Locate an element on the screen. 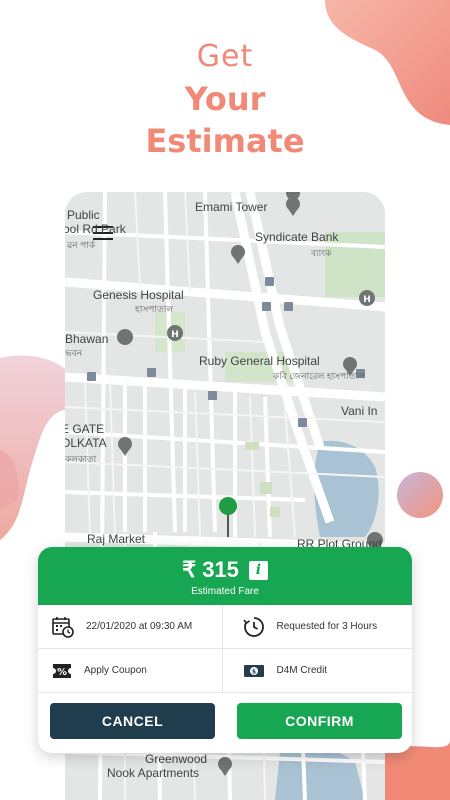 This screenshot has width=450, height=800. details-row-2: % Apply Coupon $ D4M Credit is located at coordinates (225, 671).